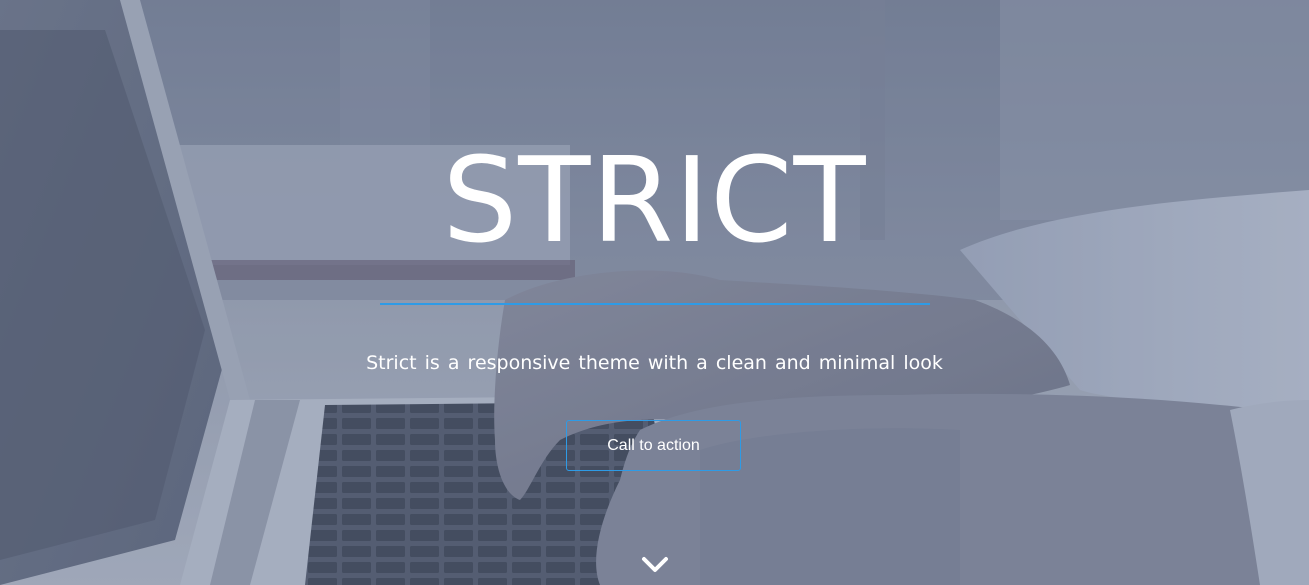  What do you see at coordinates (655, 565) in the screenshot?
I see `chevron-down-icon` at bounding box center [655, 565].